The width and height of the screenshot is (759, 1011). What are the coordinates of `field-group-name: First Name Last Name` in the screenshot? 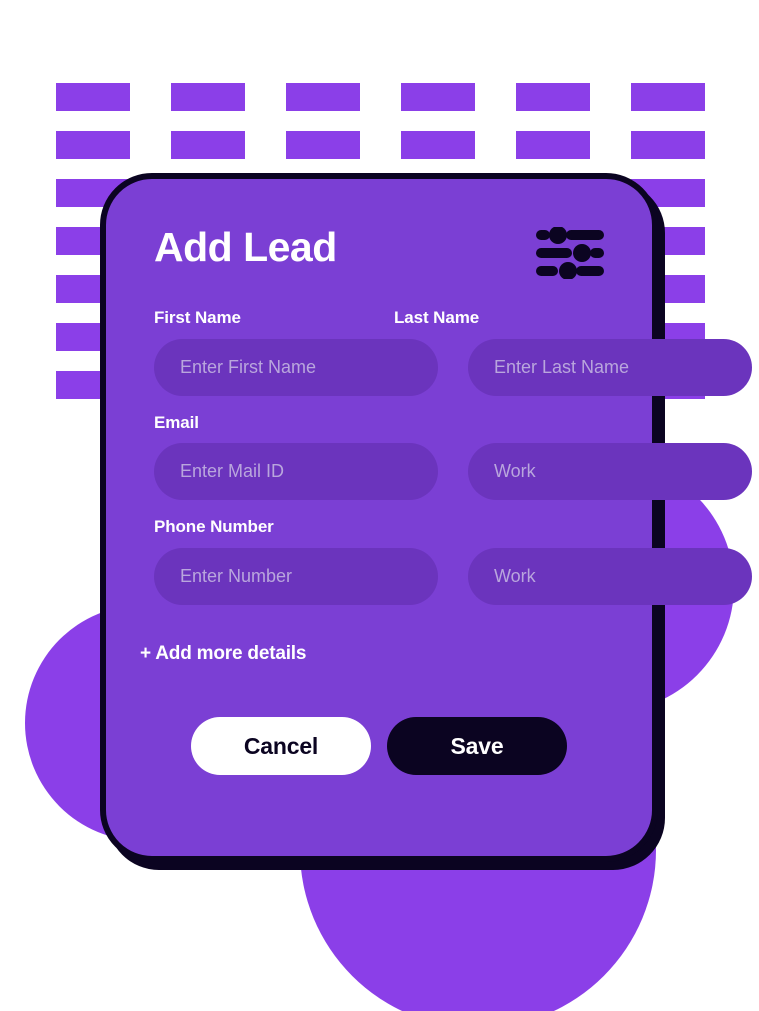 It's located at (453, 352).